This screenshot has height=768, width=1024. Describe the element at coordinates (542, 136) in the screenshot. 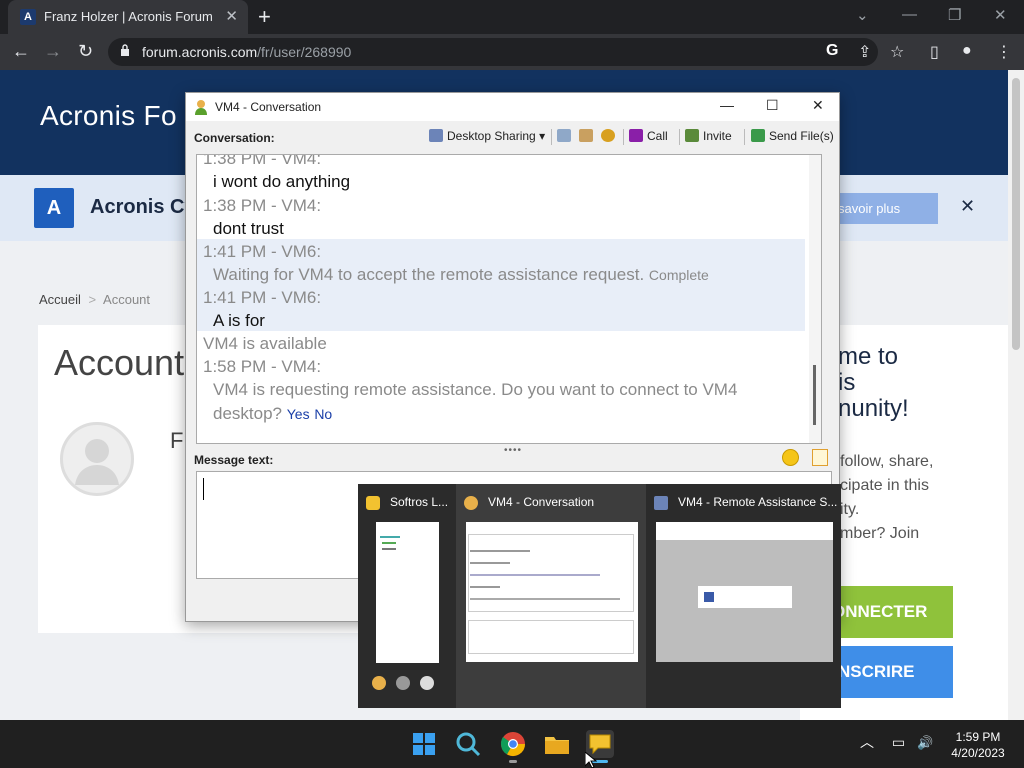

I see `dropdown-arrow-icon: ▾` at that location.